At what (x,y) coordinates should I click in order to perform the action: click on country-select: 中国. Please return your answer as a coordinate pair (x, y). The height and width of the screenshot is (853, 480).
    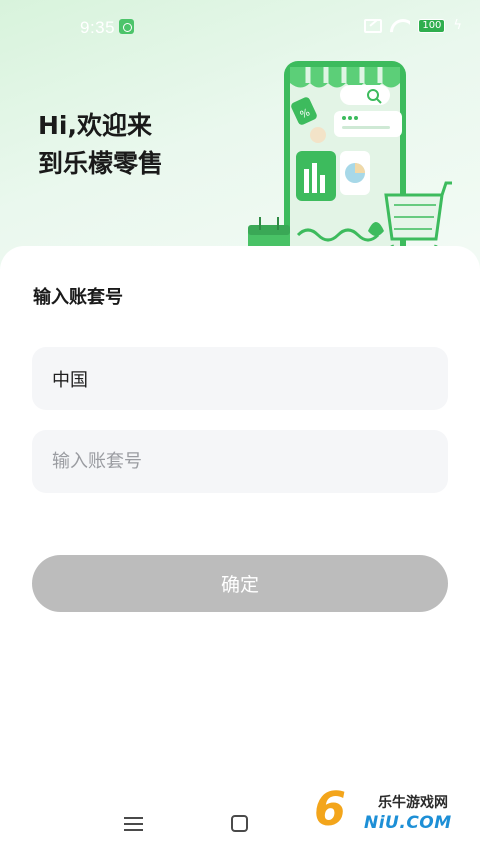
    Looking at the image, I should click on (240, 378).